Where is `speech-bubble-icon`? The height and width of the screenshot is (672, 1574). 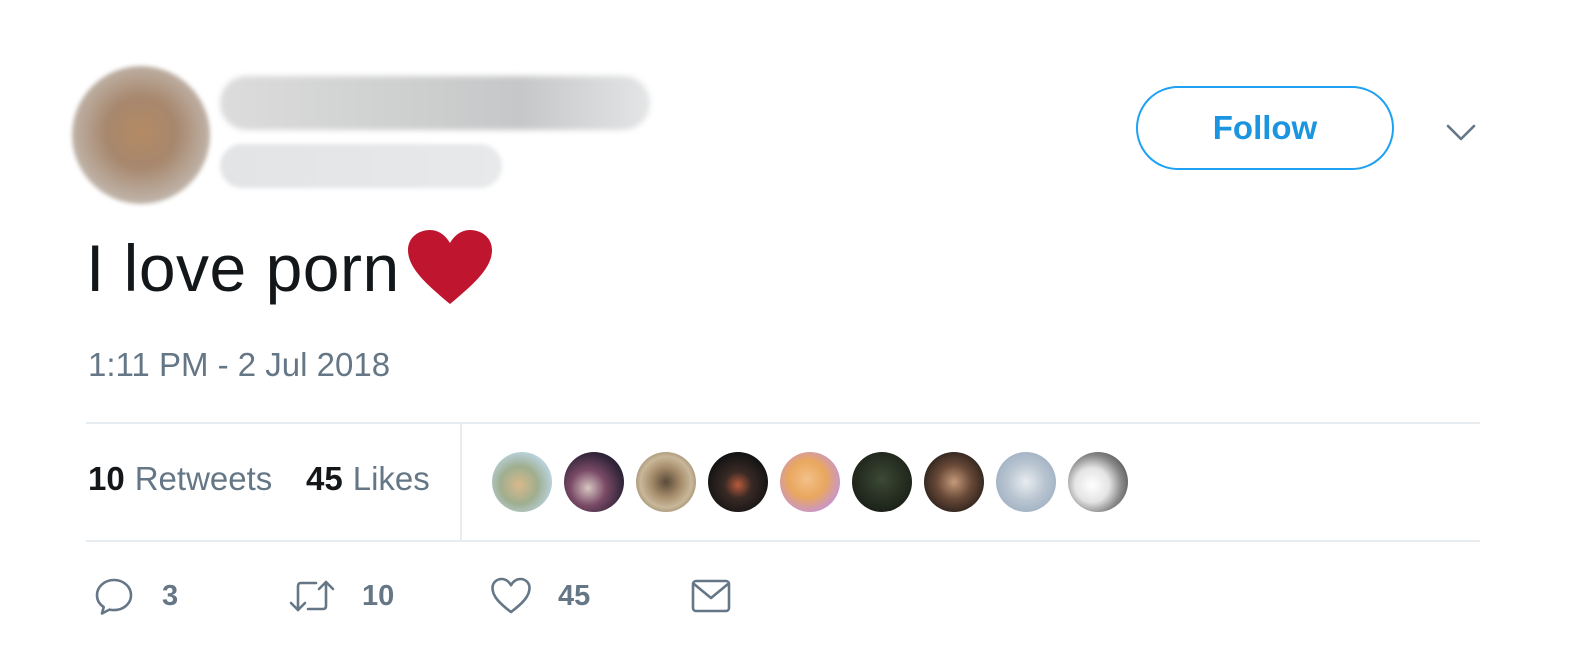
speech-bubble-icon is located at coordinates (114, 596).